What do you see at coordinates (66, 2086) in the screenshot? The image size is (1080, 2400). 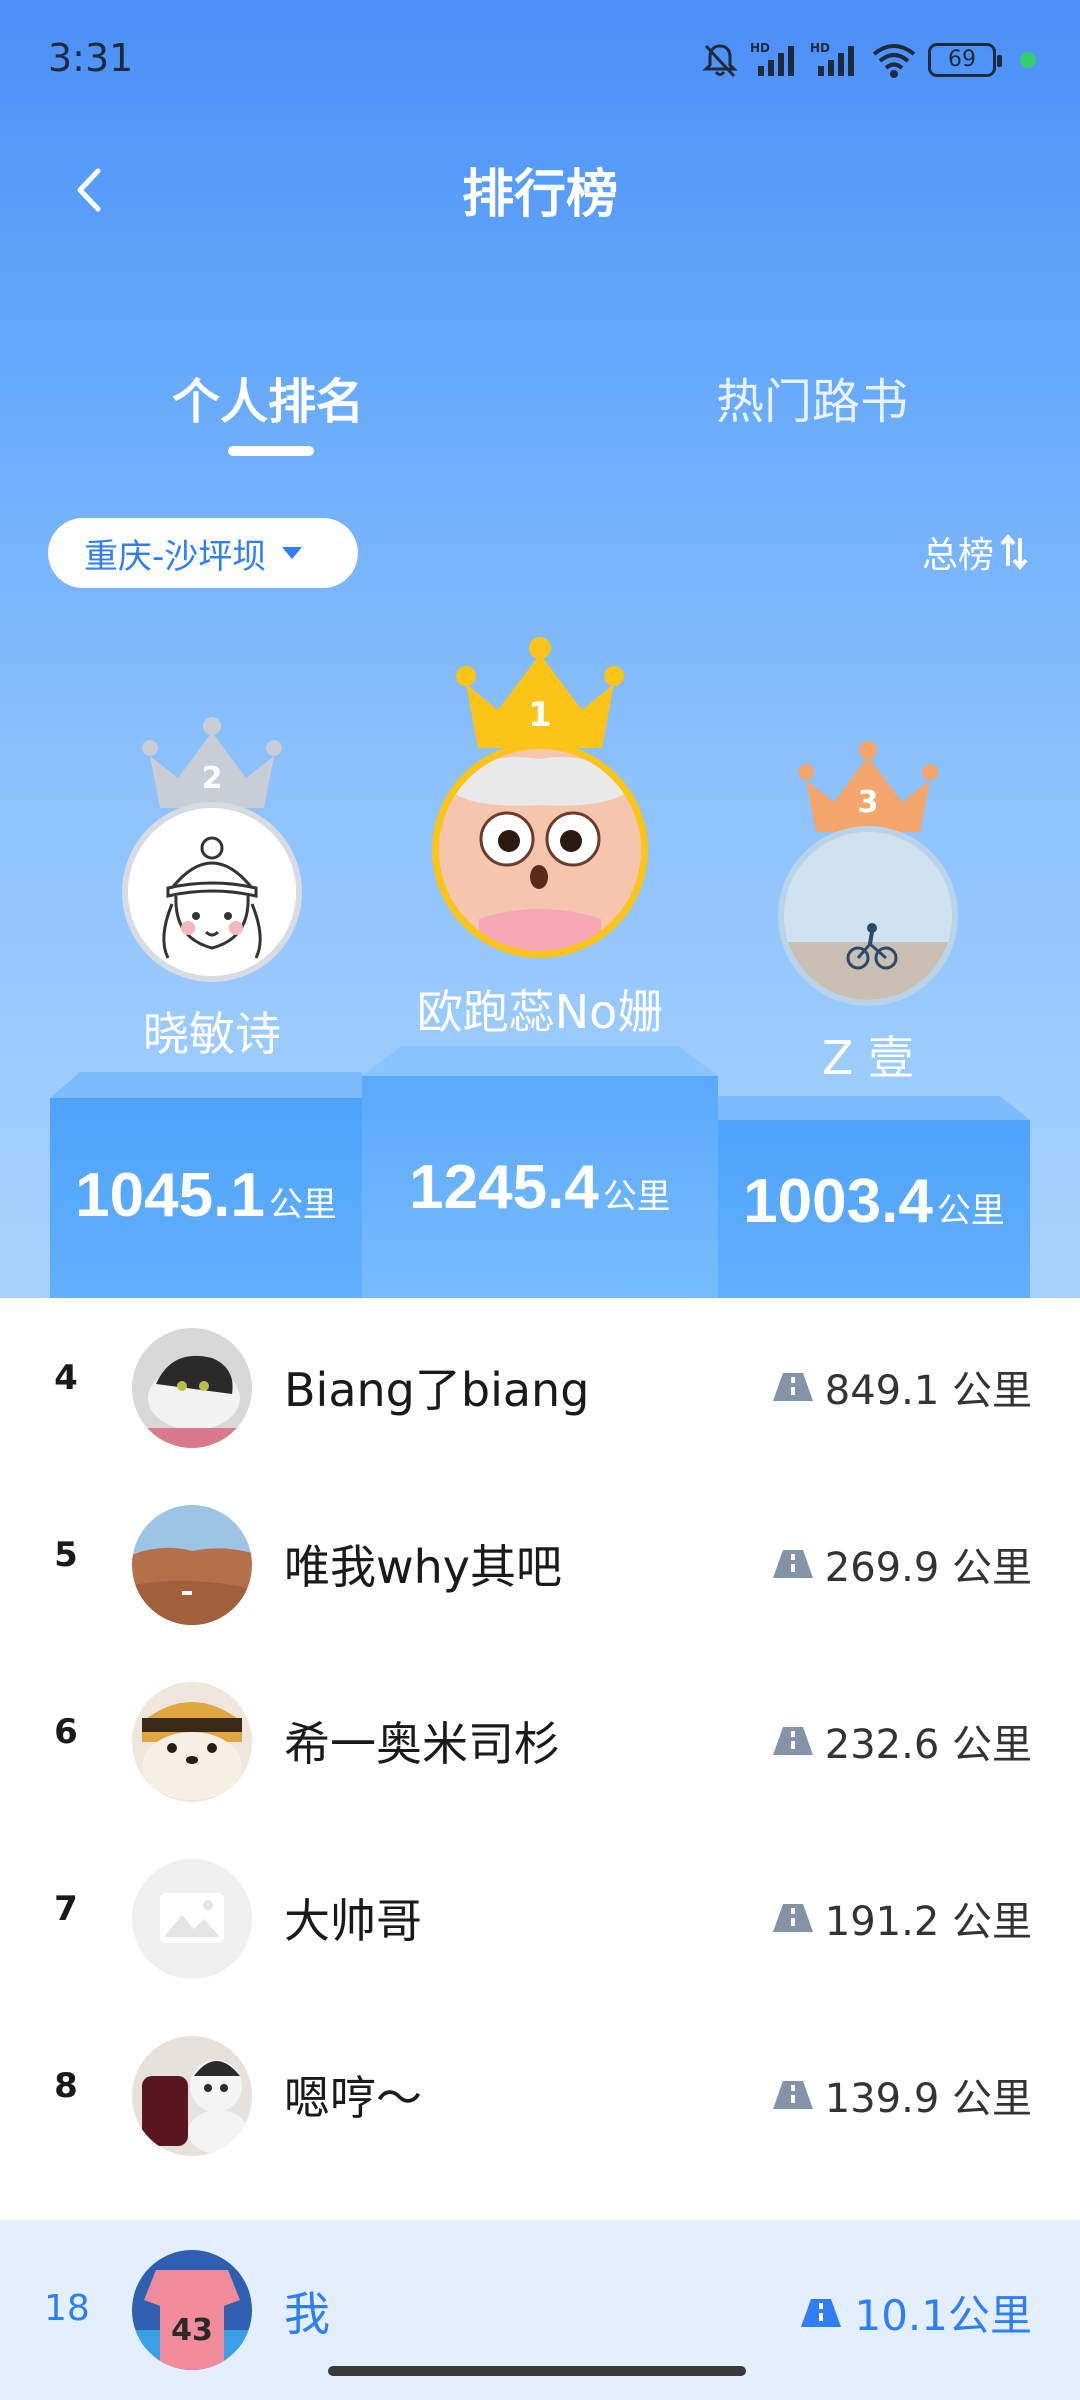 I see `rank-number: 8` at bounding box center [66, 2086].